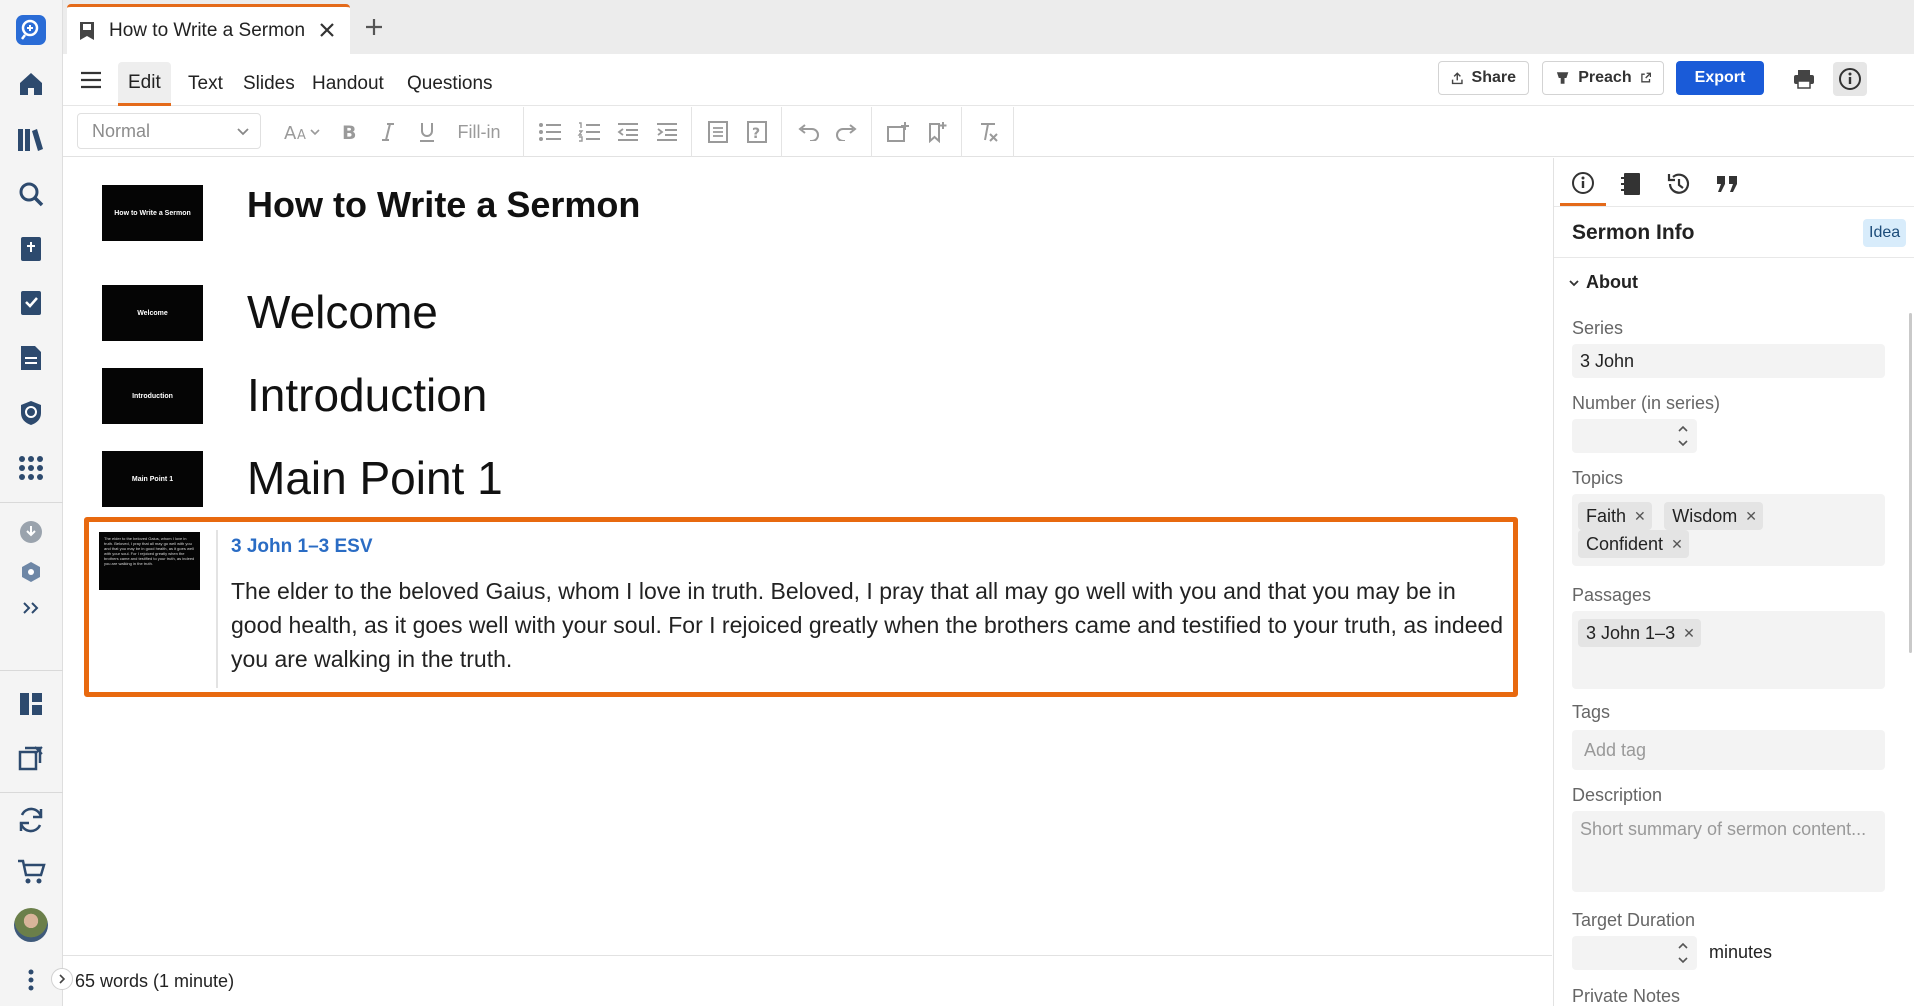 This screenshot has height=1007, width=1914. What do you see at coordinates (31, 413) in the screenshot?
I see `shield-icon` at bounding box center [31, 413].